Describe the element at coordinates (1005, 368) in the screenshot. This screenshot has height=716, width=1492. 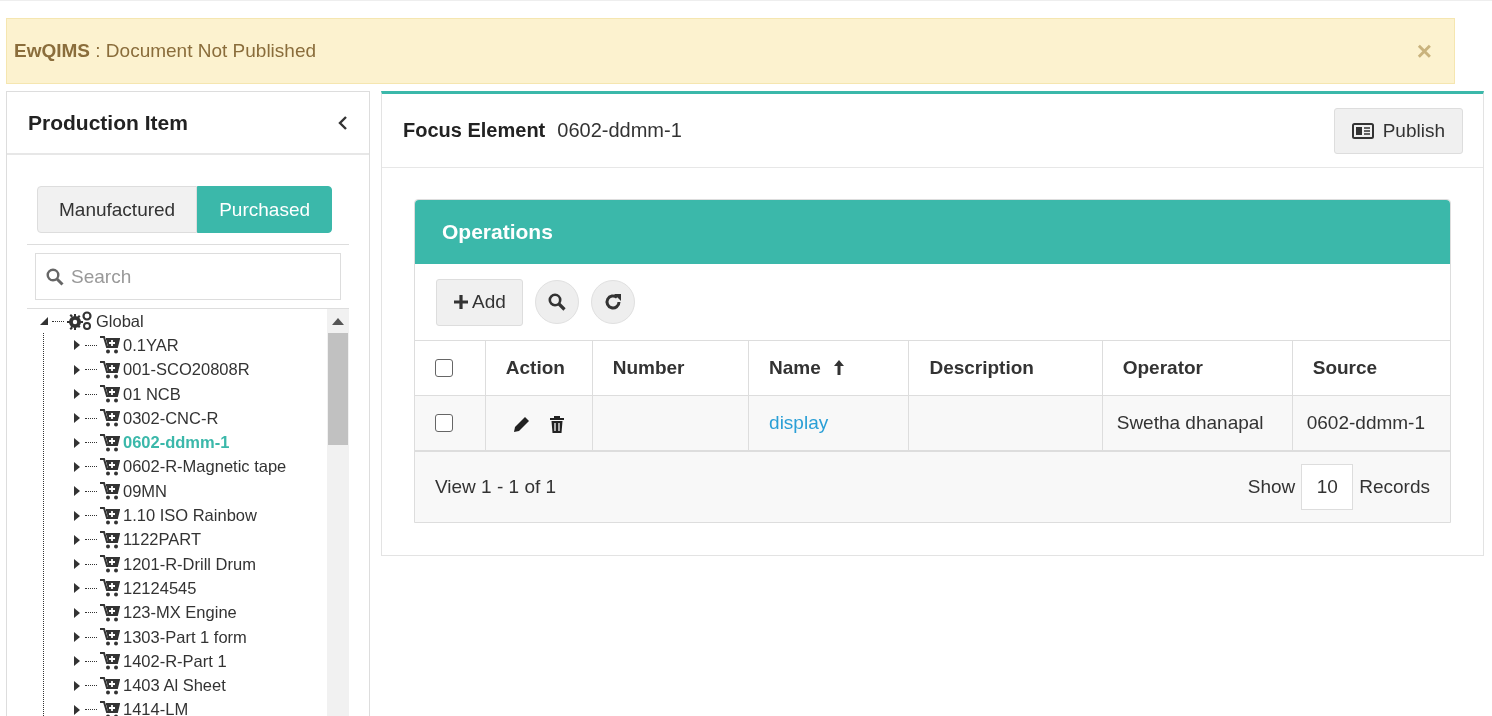
I see `column-header: Description` at that location.